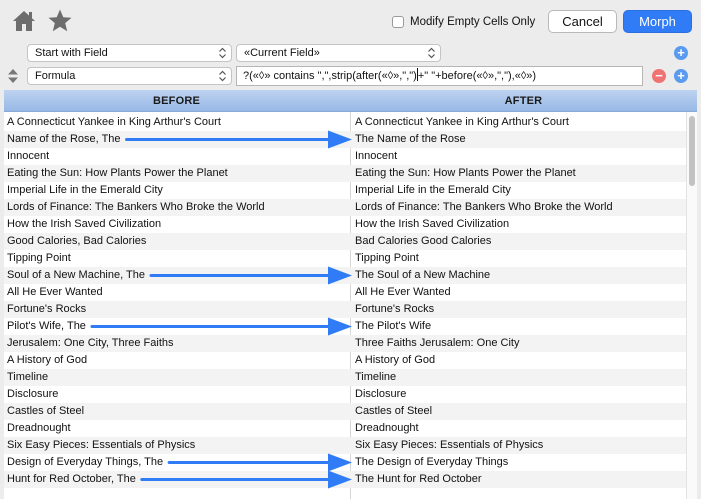 The height and width of the screenshot is (499, 701). What do you see at coordinates (433, 190) in the screenshot?
I see `after-cell: Imperial Life in the Emerald City` at bounding box center [433, 190].